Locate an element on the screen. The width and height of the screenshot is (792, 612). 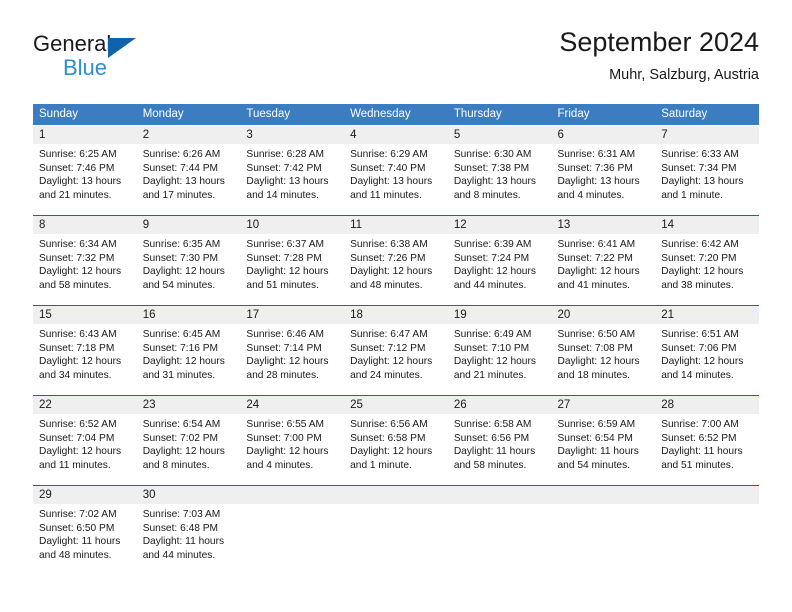
sunset-text: Sunset: 7:30 PM is located at coordinates (180, 258).